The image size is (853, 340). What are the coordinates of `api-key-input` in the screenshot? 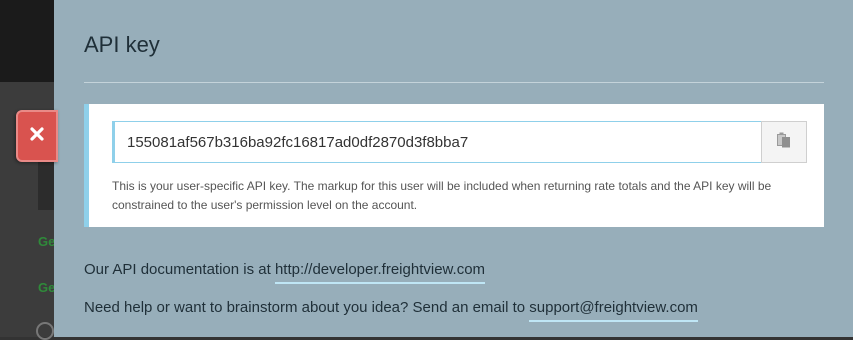 It's located at (436, 142).